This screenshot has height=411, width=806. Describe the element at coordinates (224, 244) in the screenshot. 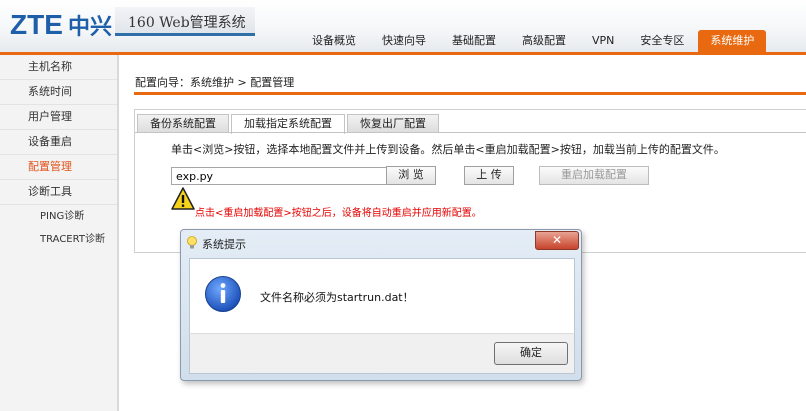

I see `dialog-title: 系统提示` at that location.